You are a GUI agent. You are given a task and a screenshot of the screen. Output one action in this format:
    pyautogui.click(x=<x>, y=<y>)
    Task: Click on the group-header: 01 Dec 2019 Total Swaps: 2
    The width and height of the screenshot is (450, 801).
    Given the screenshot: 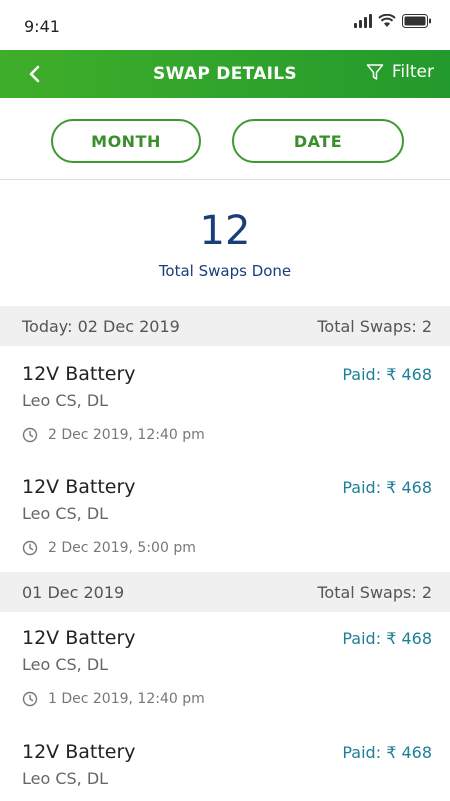 What is the action you would take?
    pyautogui.click(x=225, y=592)
    